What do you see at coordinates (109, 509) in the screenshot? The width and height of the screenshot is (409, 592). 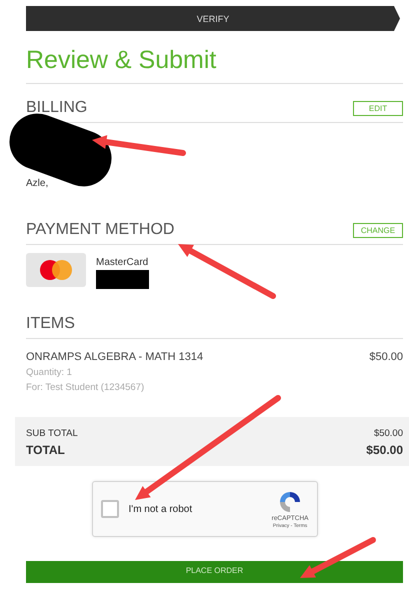 I see `captcha-checkbox` at bounding box center [109, 509].